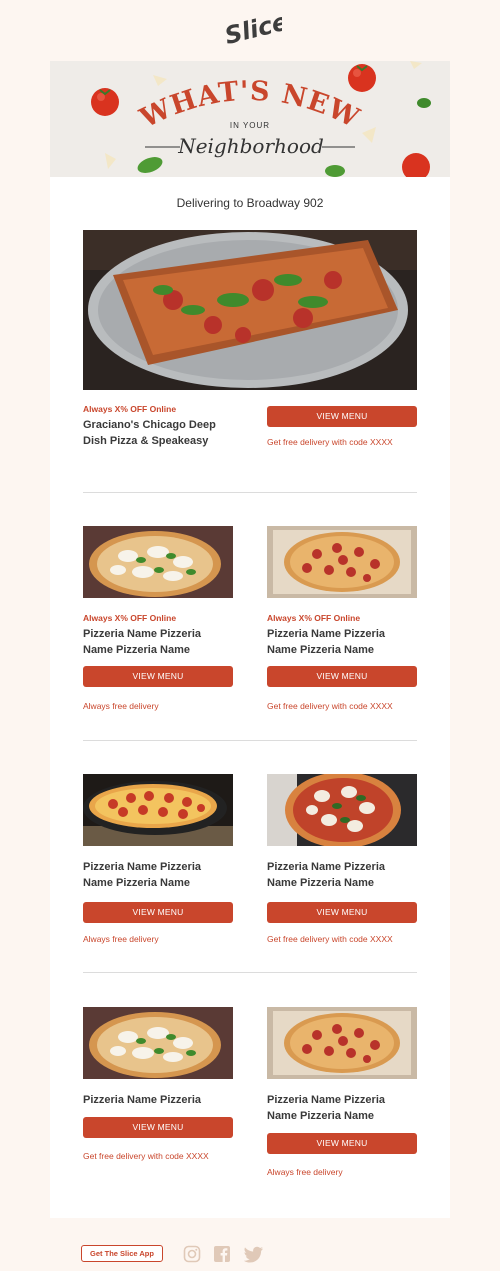 This screenshot has height=1271, width=500. I want to click on slice-logo: Slice, so click(255, 28).